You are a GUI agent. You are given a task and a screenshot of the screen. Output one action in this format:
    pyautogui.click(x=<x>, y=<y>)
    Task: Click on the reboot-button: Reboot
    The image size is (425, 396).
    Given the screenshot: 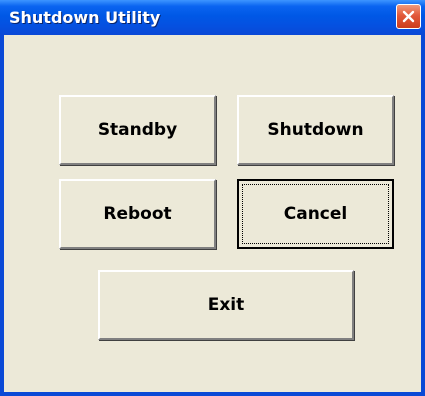 What is the action you would take?
    pyautogui.click(x=137, y=214)
    